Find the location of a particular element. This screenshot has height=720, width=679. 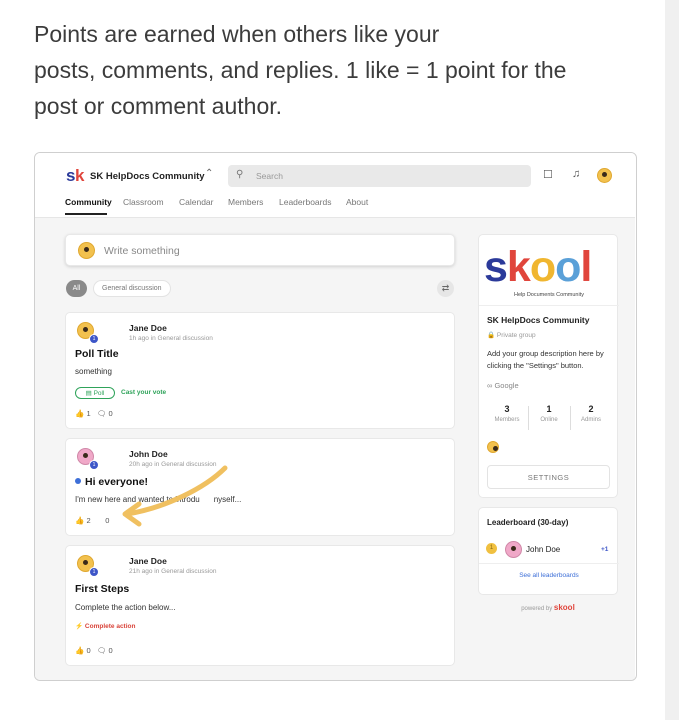

privacy-label: 🔒 Private group is located at coordinates (511, 335).